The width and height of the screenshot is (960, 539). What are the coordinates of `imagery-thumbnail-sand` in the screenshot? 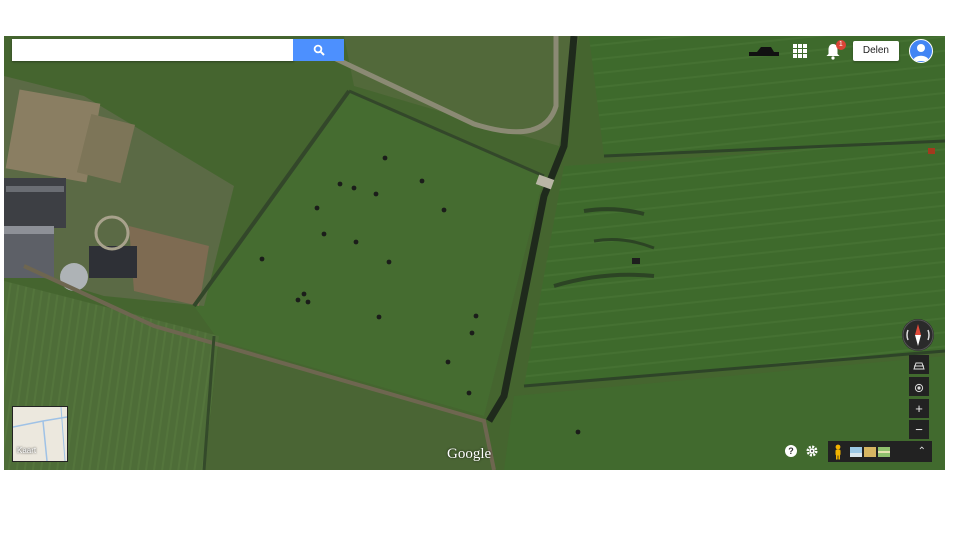 It's located at (870, 451).